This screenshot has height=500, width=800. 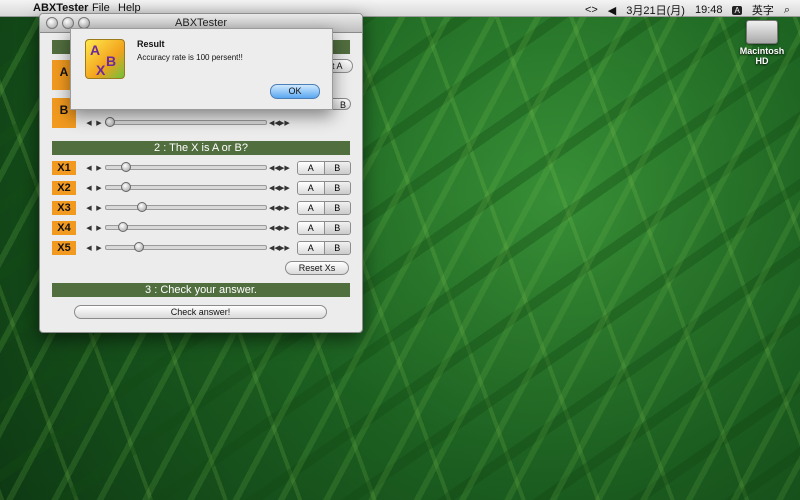 What do you see at coordinates (787, 10) in the screenshot?
I see `spotlight-search-icon: ⌕` at bounding box center [787, 10].